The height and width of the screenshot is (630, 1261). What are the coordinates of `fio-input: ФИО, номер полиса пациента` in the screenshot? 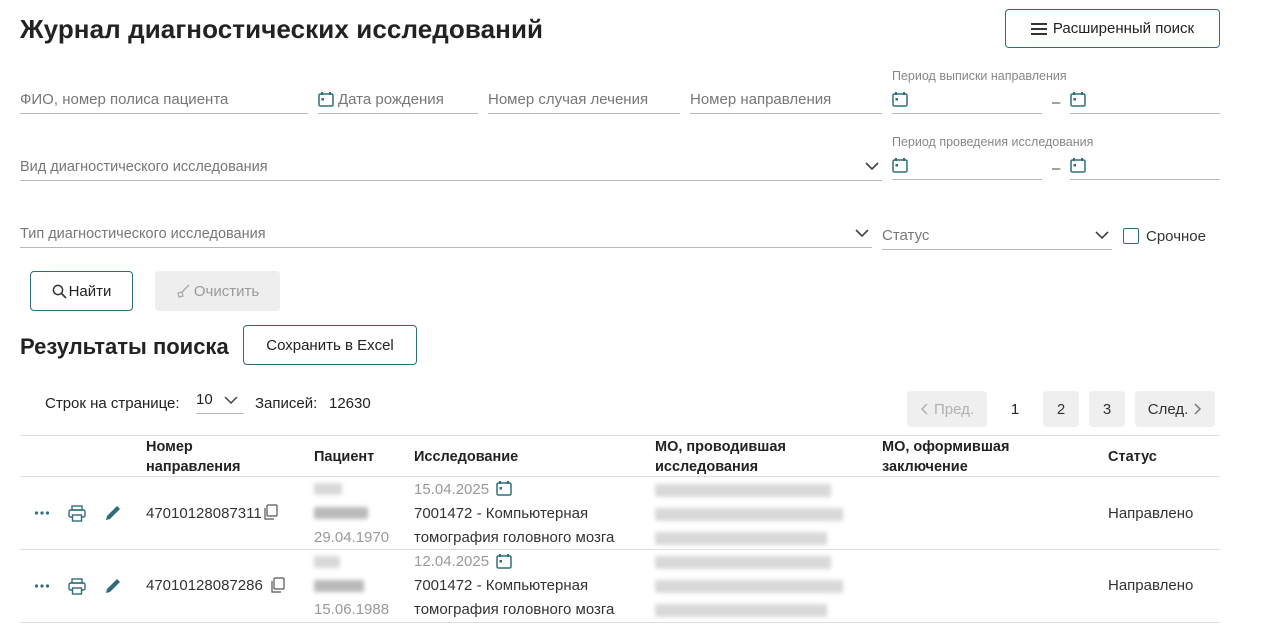 It's located at (164, 100).